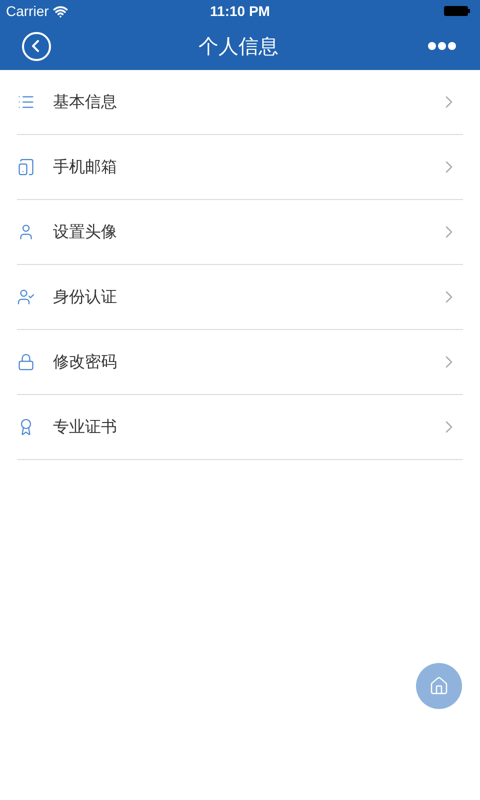 The width and height of the screenshot is (480, 800). What do you see at coordinates (240, 102) in the screenshot?
I see `menu-item: 基本信息` at bounding box center [240, 102].